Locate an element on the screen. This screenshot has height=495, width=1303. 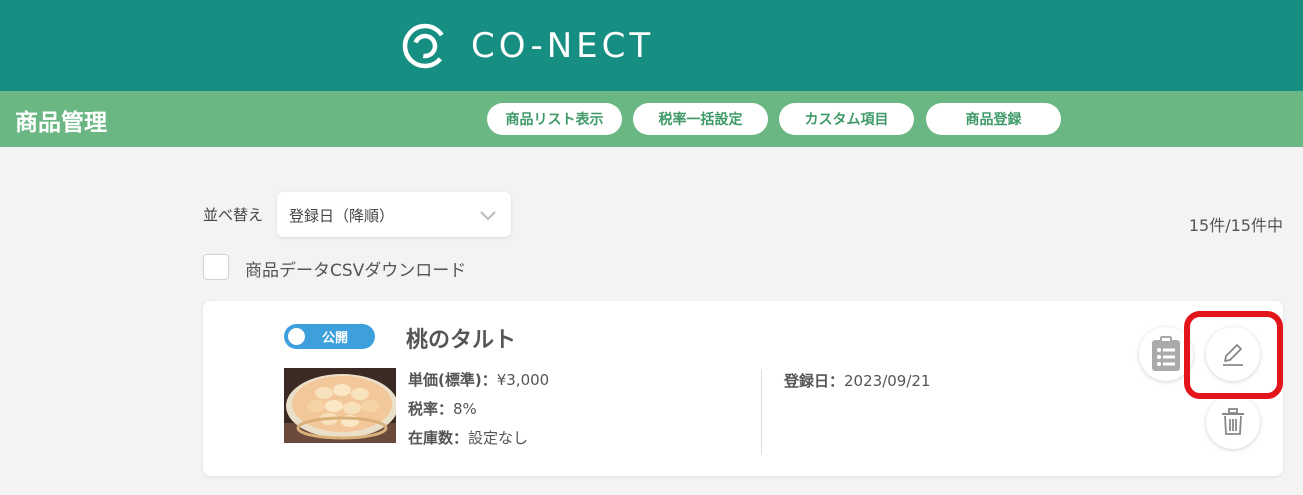
product-list-button: 商品リスト表示 is located at coordinates (554, 119).